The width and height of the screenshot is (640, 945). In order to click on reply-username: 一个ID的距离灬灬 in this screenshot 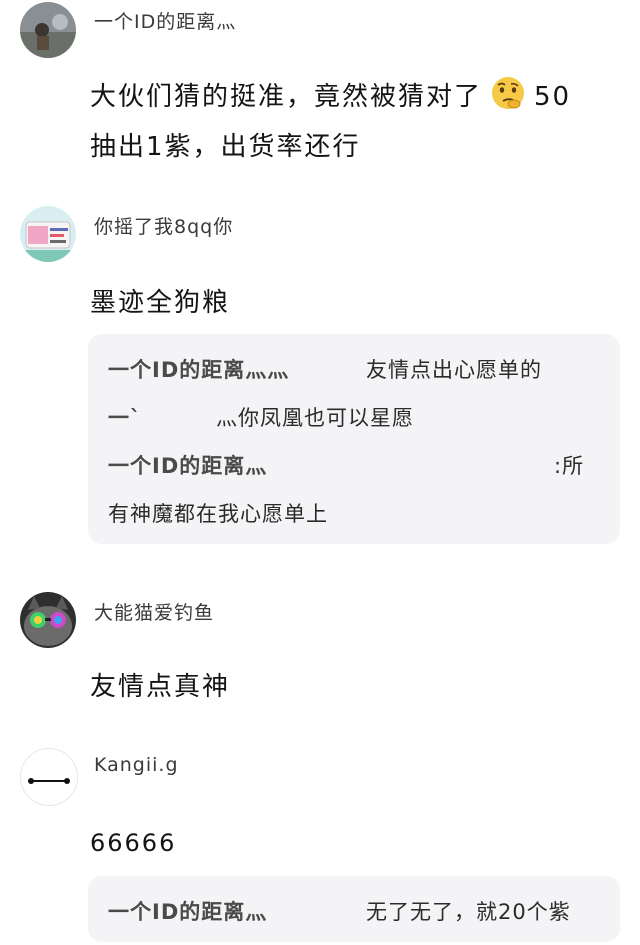, I will do `click(198, 370)`.